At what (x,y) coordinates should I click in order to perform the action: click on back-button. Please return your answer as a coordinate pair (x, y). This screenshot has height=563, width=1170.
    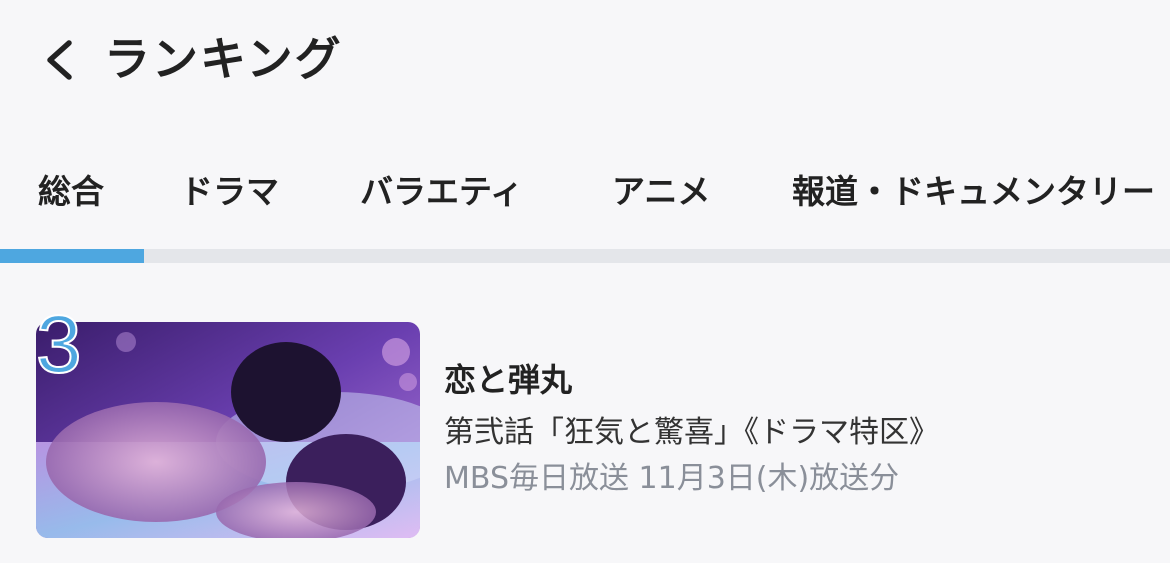
    Looking at the image, I should click on (63, 60).